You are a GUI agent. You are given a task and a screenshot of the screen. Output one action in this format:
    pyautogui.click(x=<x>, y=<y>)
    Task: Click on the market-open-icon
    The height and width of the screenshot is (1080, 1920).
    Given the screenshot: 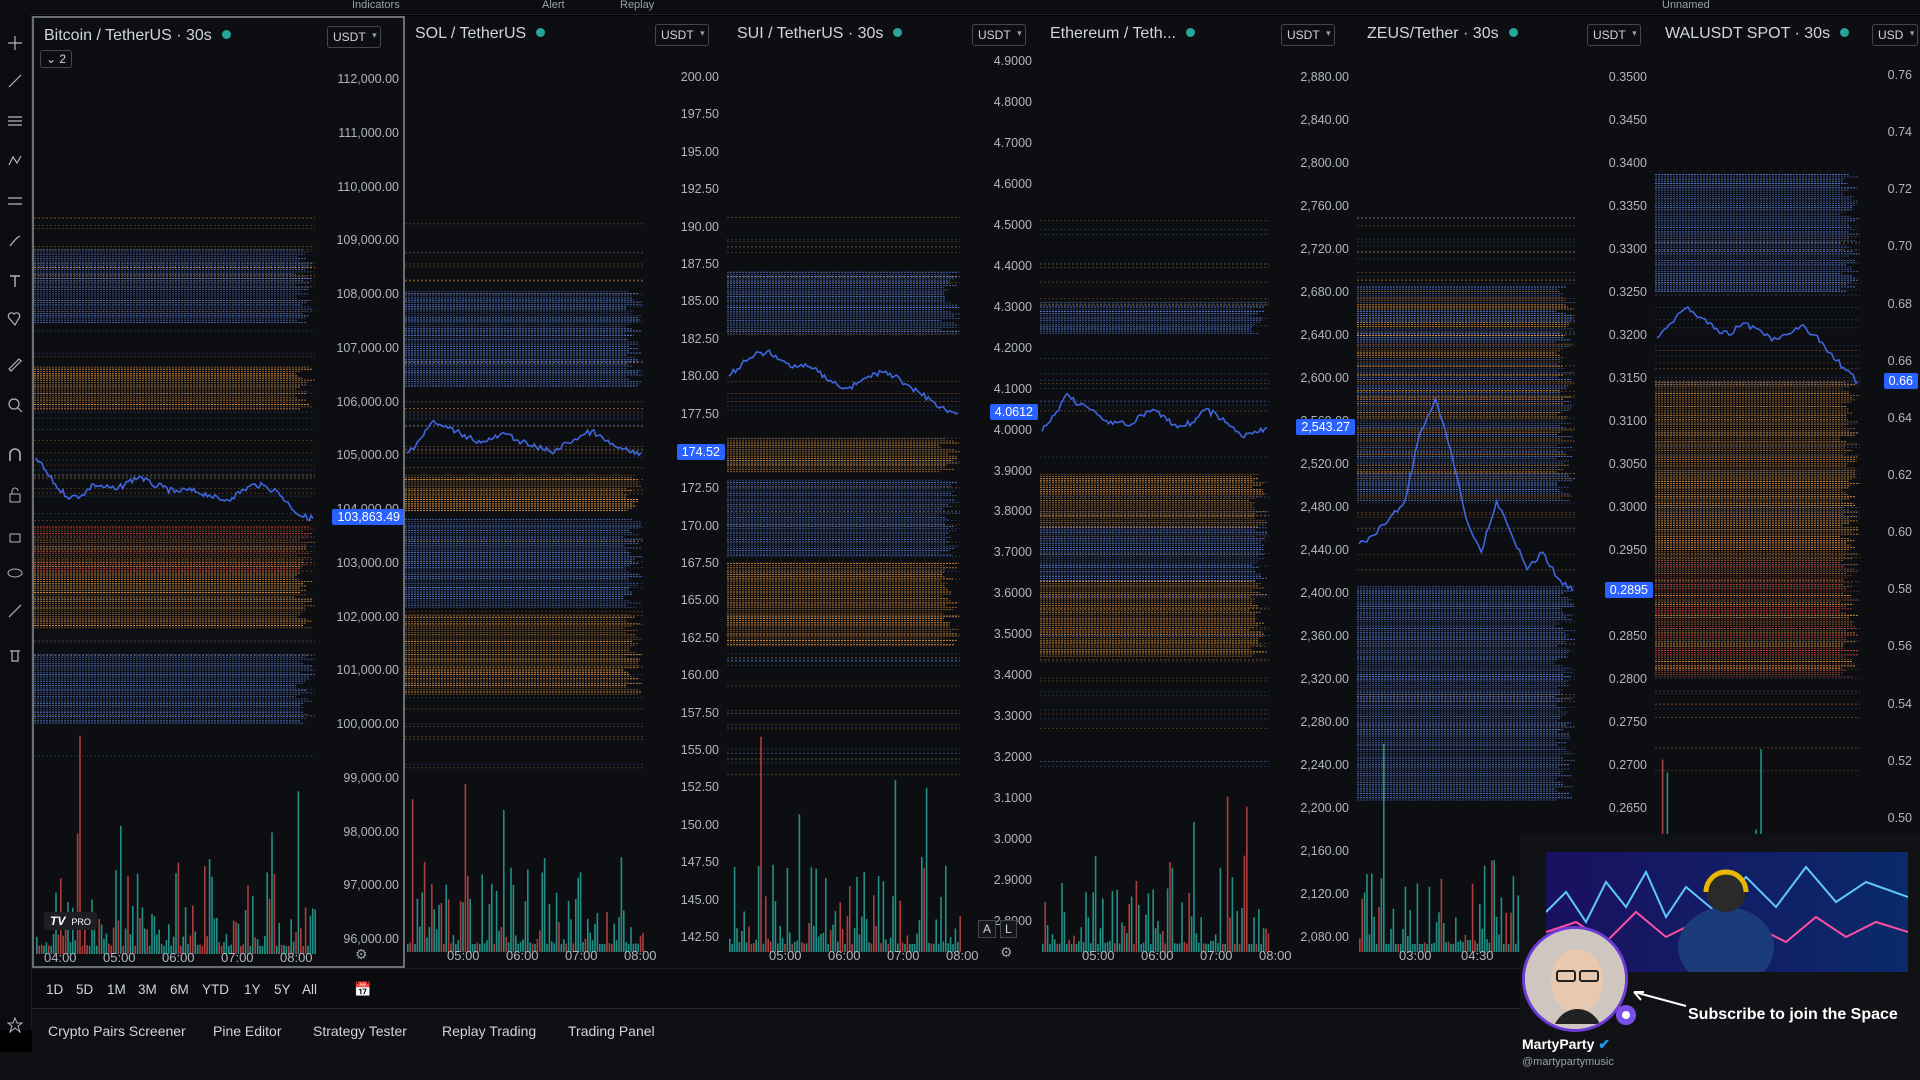 What is the action you would take?
    pyautogui.click(x=898, y=32)
    